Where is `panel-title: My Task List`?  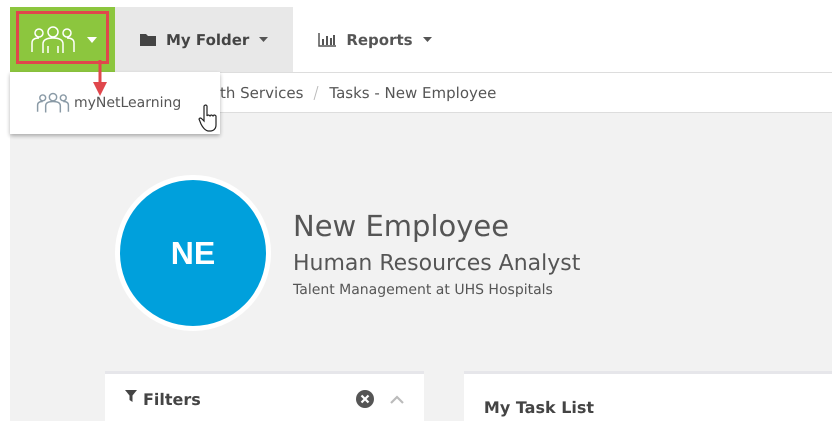
panel-title: My Task List is located at coordinates (539, 407).